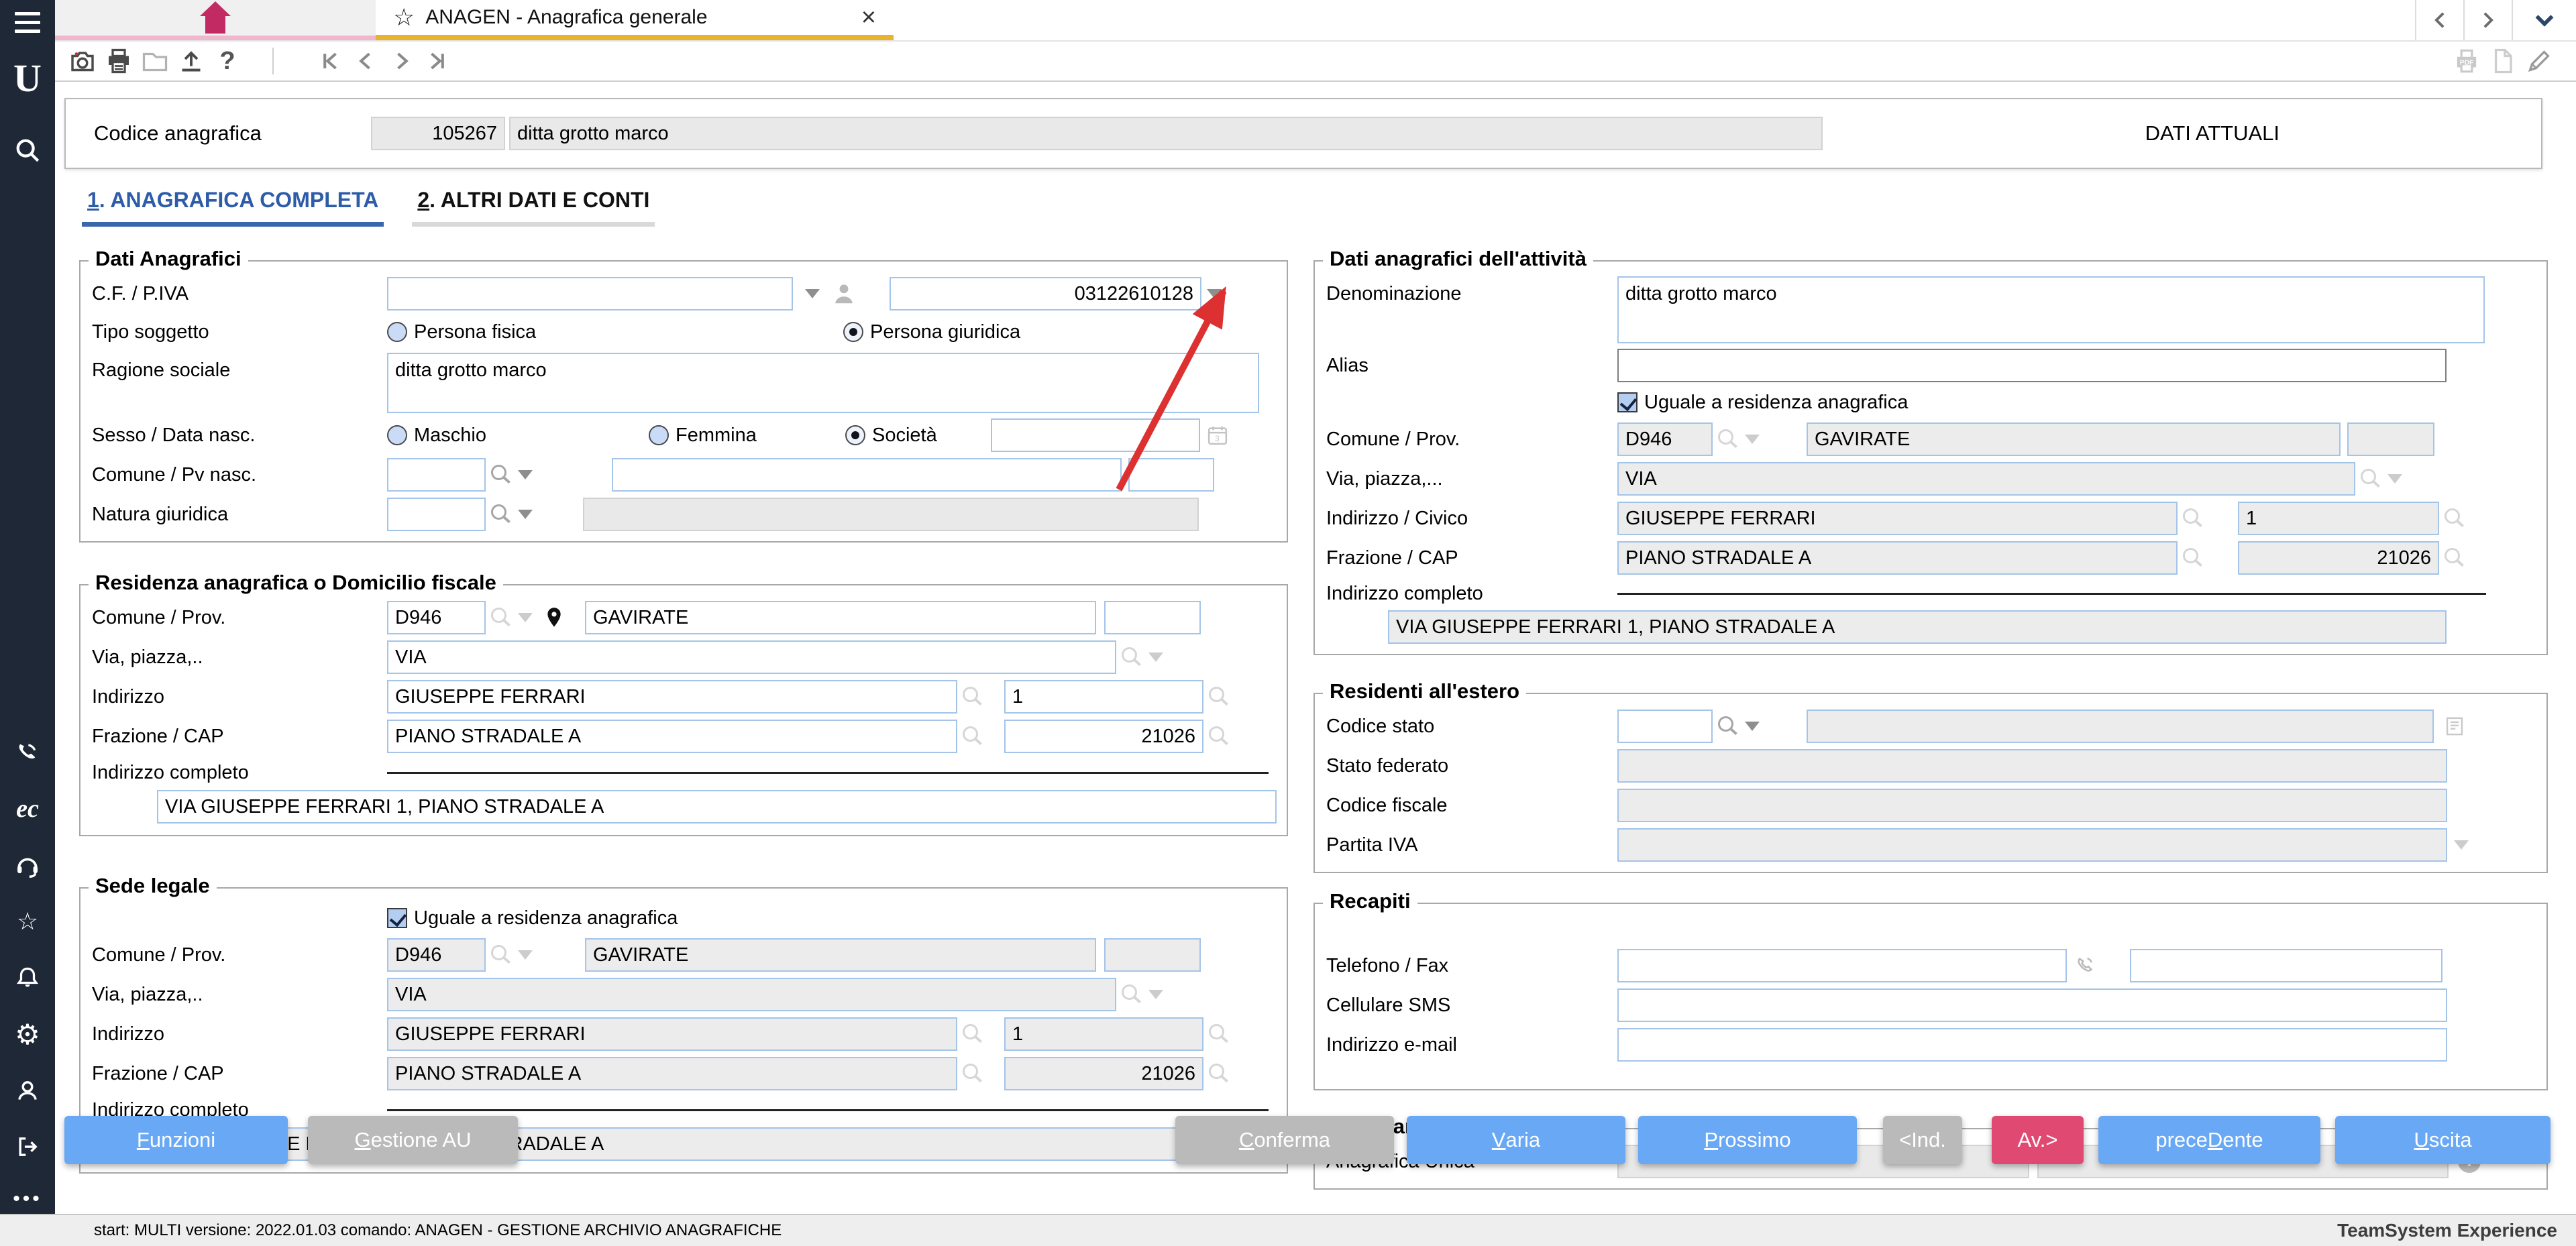  I want to click on alias-input, so click(2032, 365).